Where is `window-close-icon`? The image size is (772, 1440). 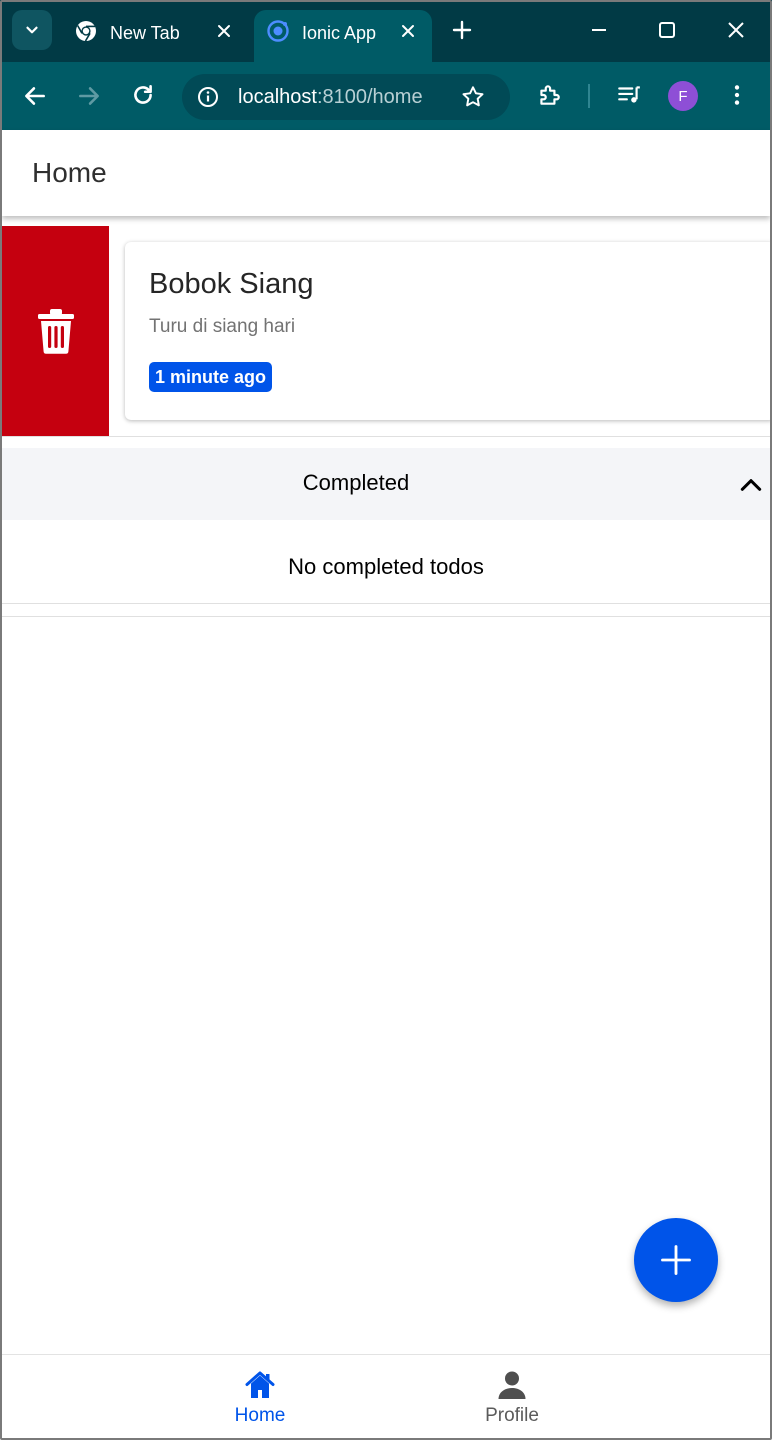
window-close-icon is located at coordinates (736, 30).